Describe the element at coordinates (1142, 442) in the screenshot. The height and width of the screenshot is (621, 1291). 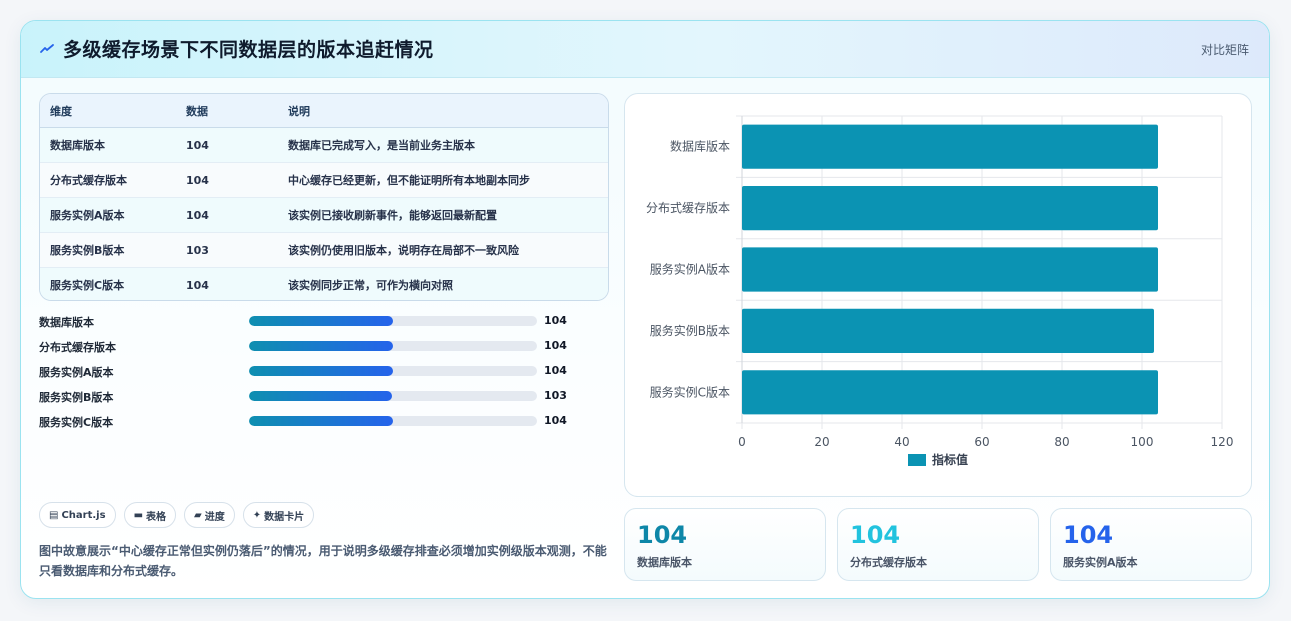
I see `x-tick-label: 100` at that location.